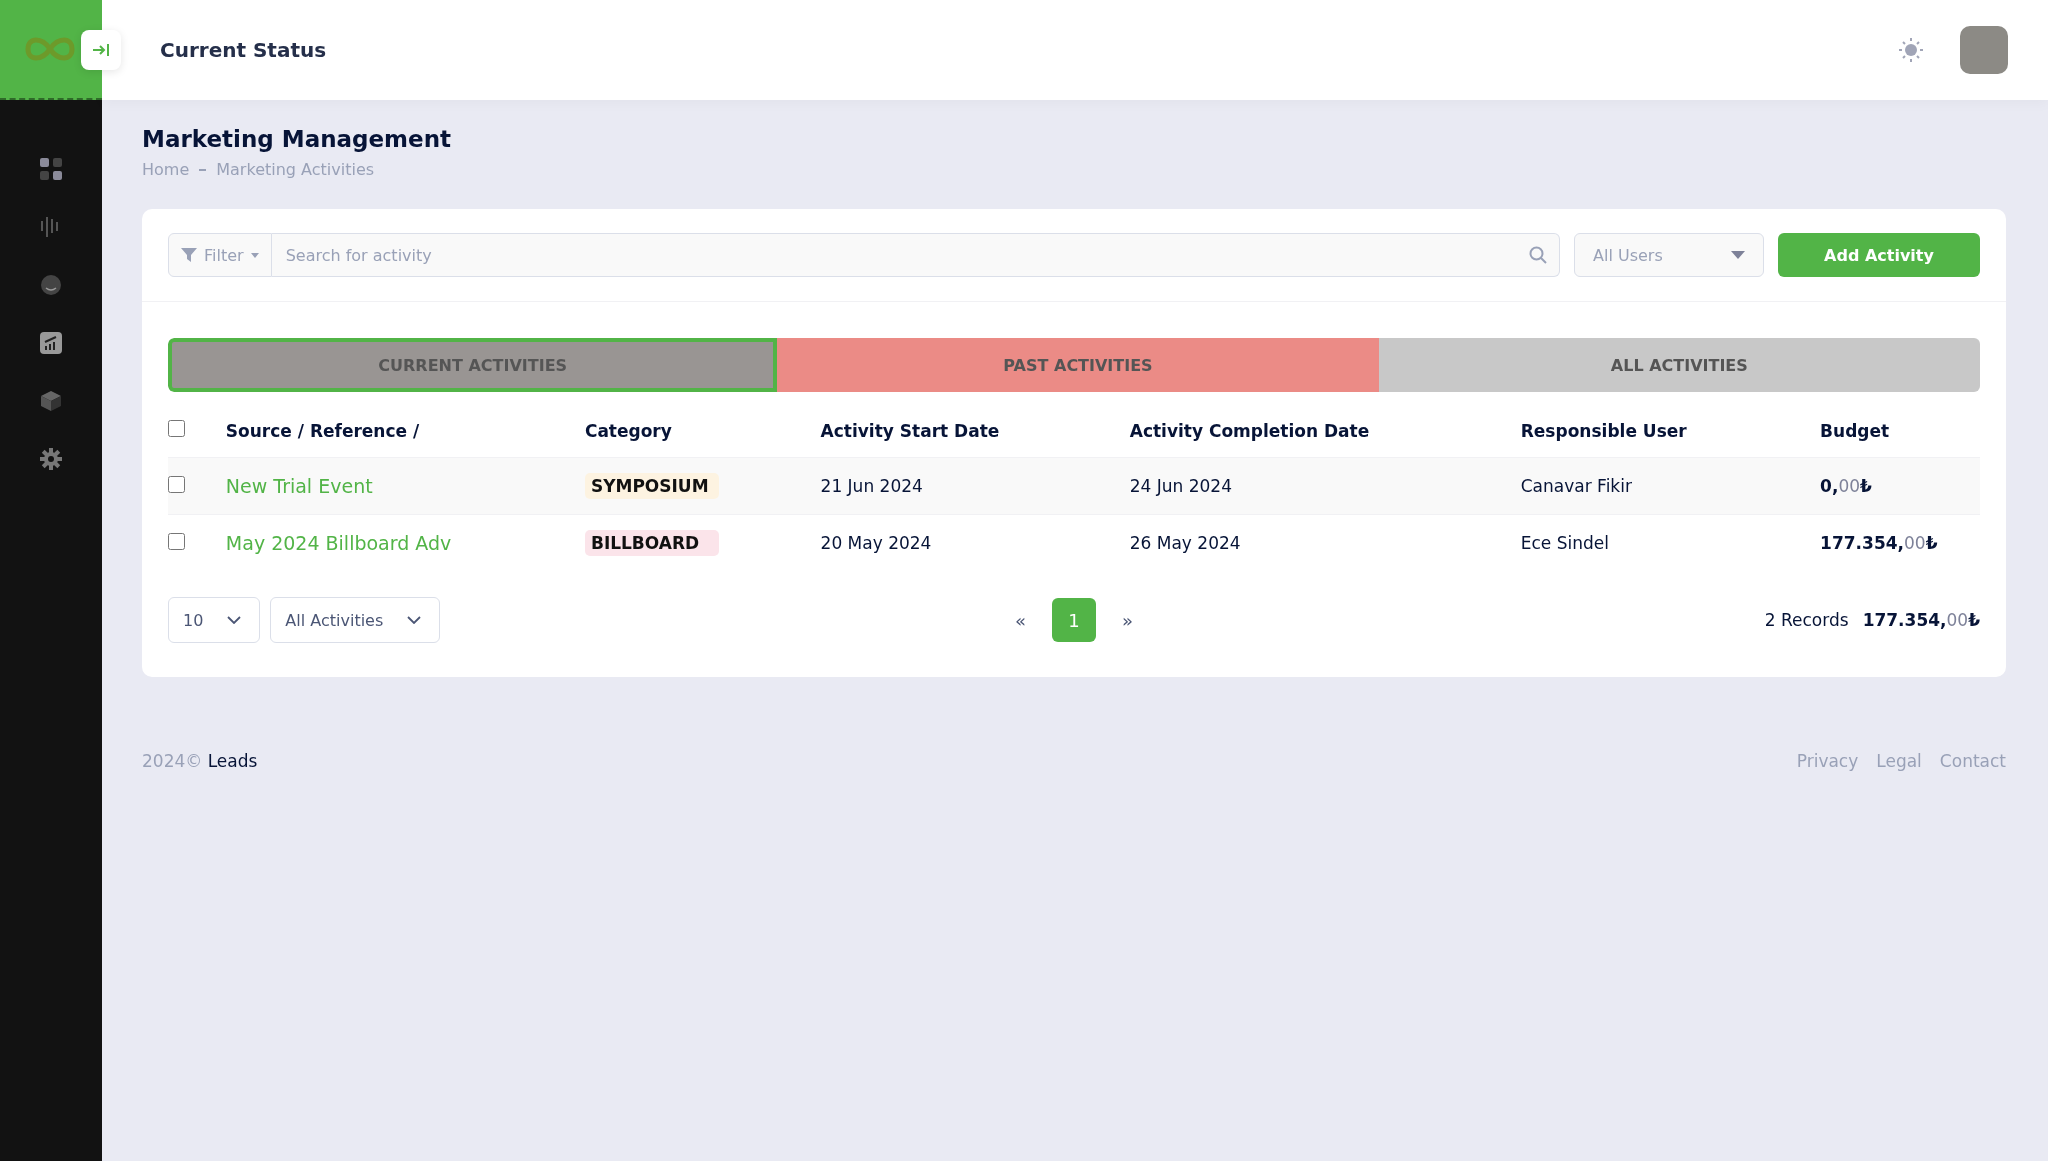 Image resolution: width=2048 pixels, height=1161 pixels. What do you see at coordinates (295, 169) in the screenshot?
I see `breadcrumb-item: Marketing Activities` at bounding box center [295, 169].